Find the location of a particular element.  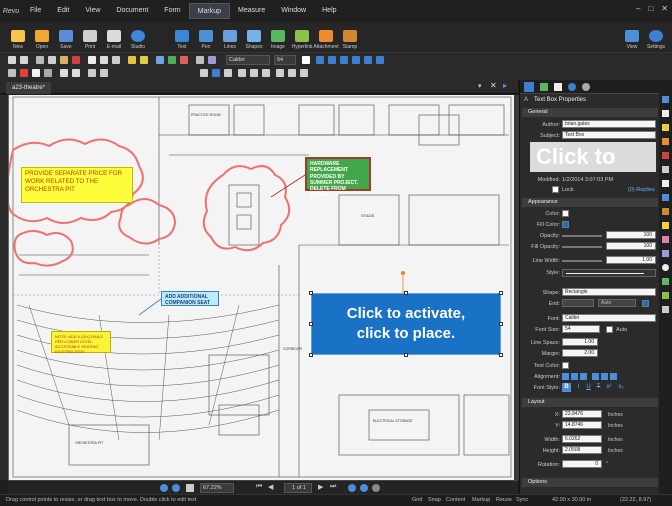

strike-button: T is located at coordinates (598, 387).